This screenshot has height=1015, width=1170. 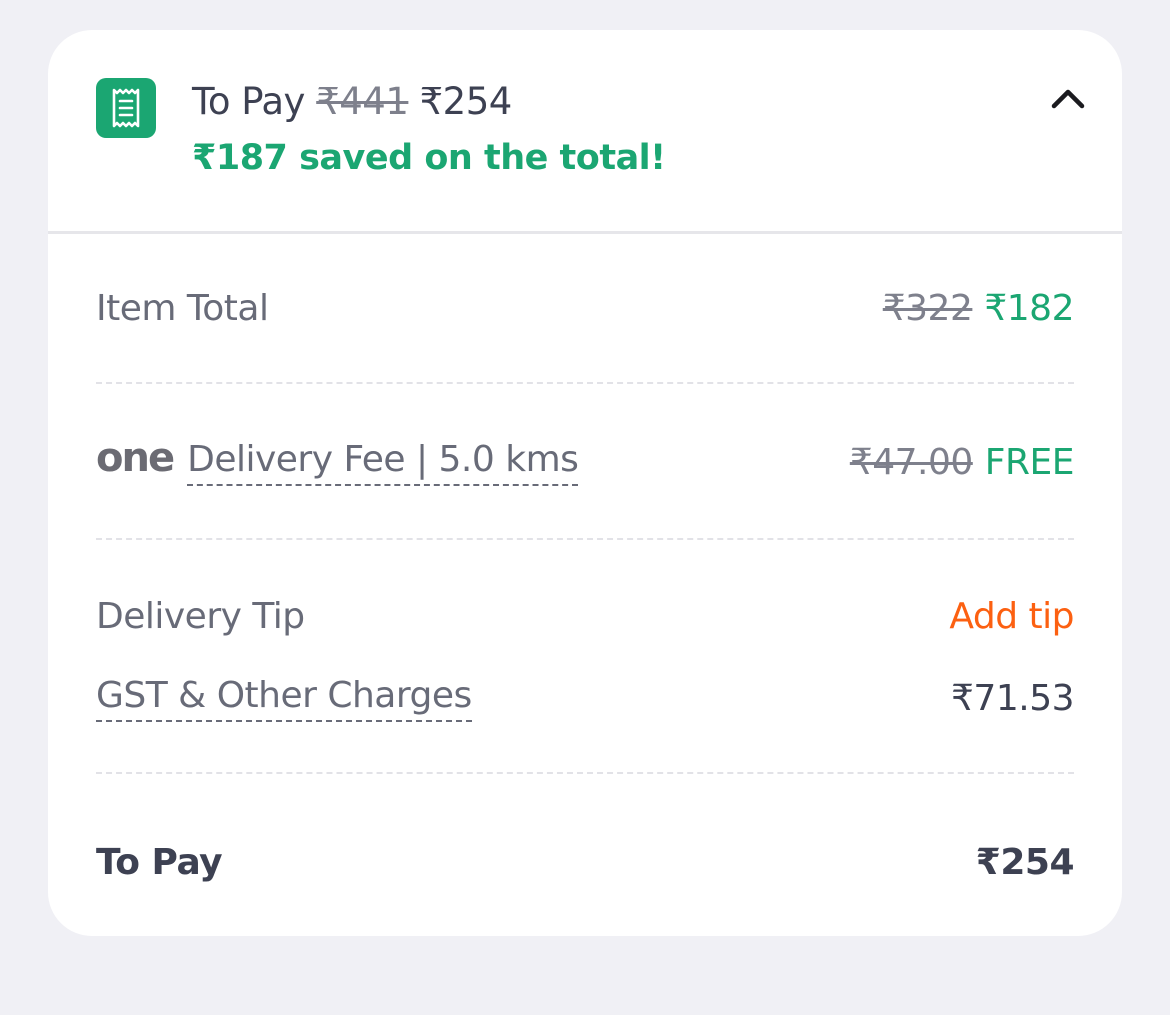 I want to click on to-pay-heading: To Pay ₹441 ₹254, so click(x=352, y=101).